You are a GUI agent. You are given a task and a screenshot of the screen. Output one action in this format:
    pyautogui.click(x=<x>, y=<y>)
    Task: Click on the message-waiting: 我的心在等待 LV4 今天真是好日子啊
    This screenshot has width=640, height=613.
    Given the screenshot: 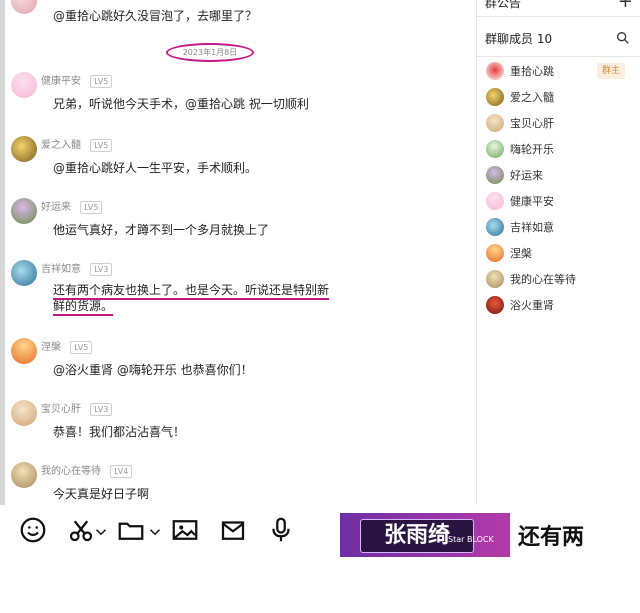 What is the action you would take?
    pyautogui.click(x=240, y=485)
    